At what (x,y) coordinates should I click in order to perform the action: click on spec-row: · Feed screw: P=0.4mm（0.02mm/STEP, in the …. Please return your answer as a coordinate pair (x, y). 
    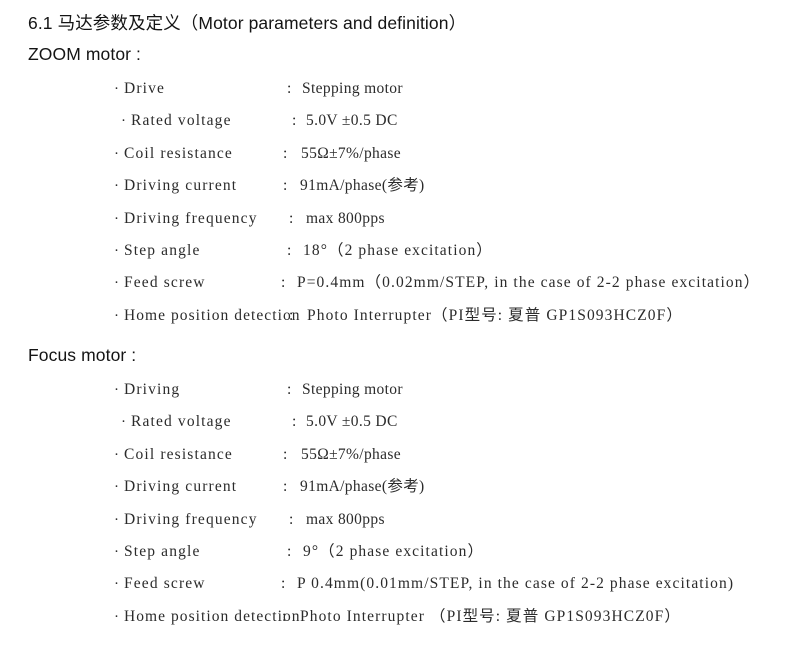
    Looking at the image, I should click on (400, 288).